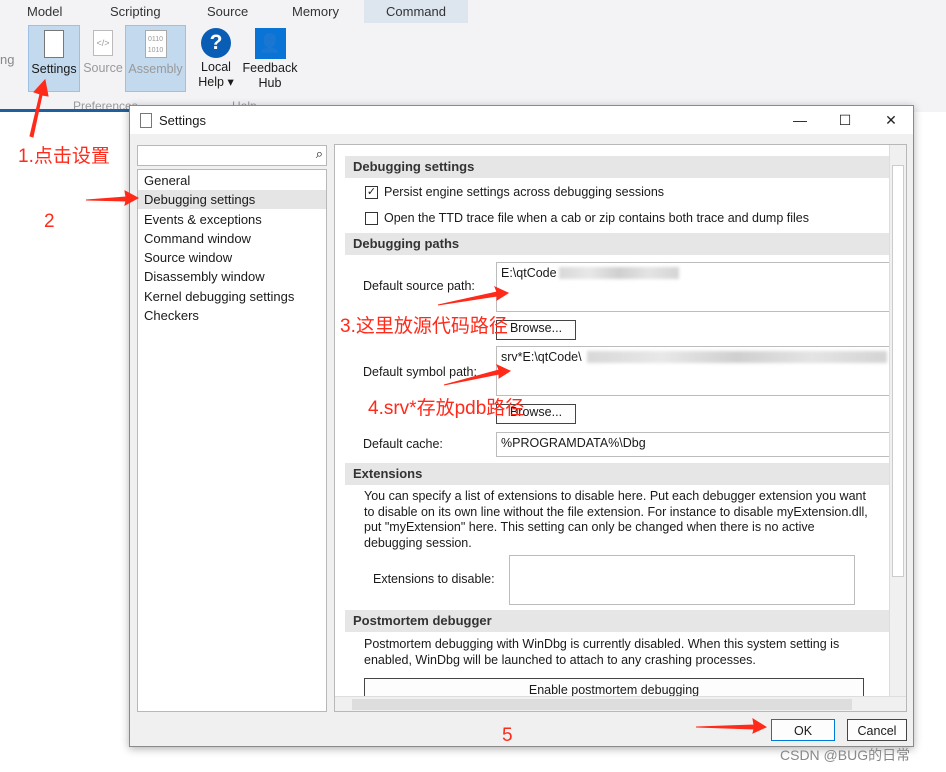 Image resolution: width=946 pixels, height=772 pixels. I want to click on watermark: CSDN @BUG的日常, so click(845, 755).